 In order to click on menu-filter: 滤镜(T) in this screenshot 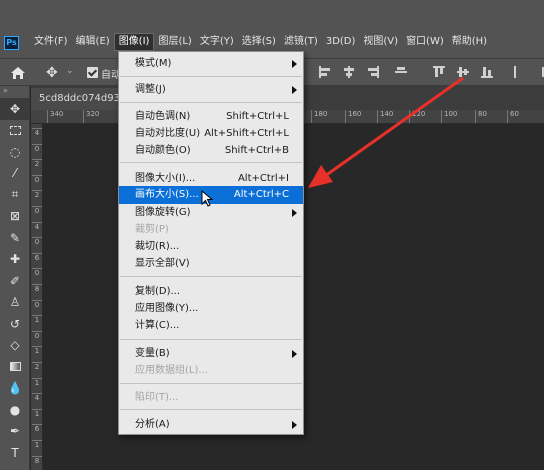, I will do `click(301, 42)`.